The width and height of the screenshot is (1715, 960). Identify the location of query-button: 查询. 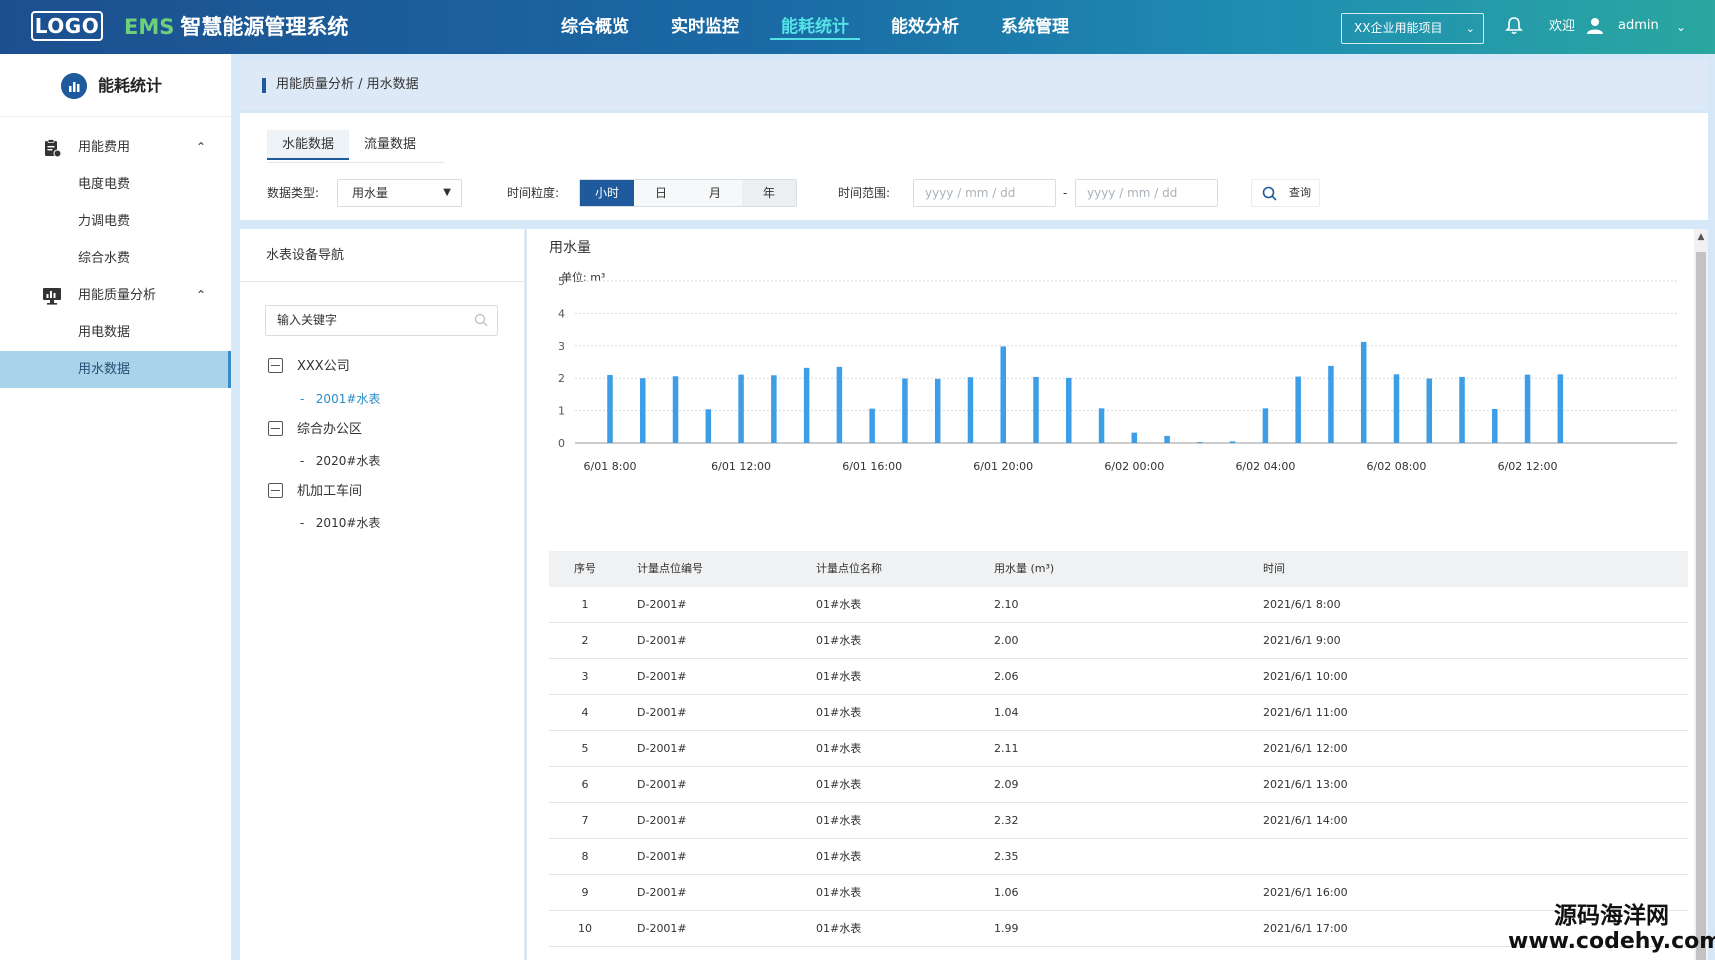
(1285, 193).